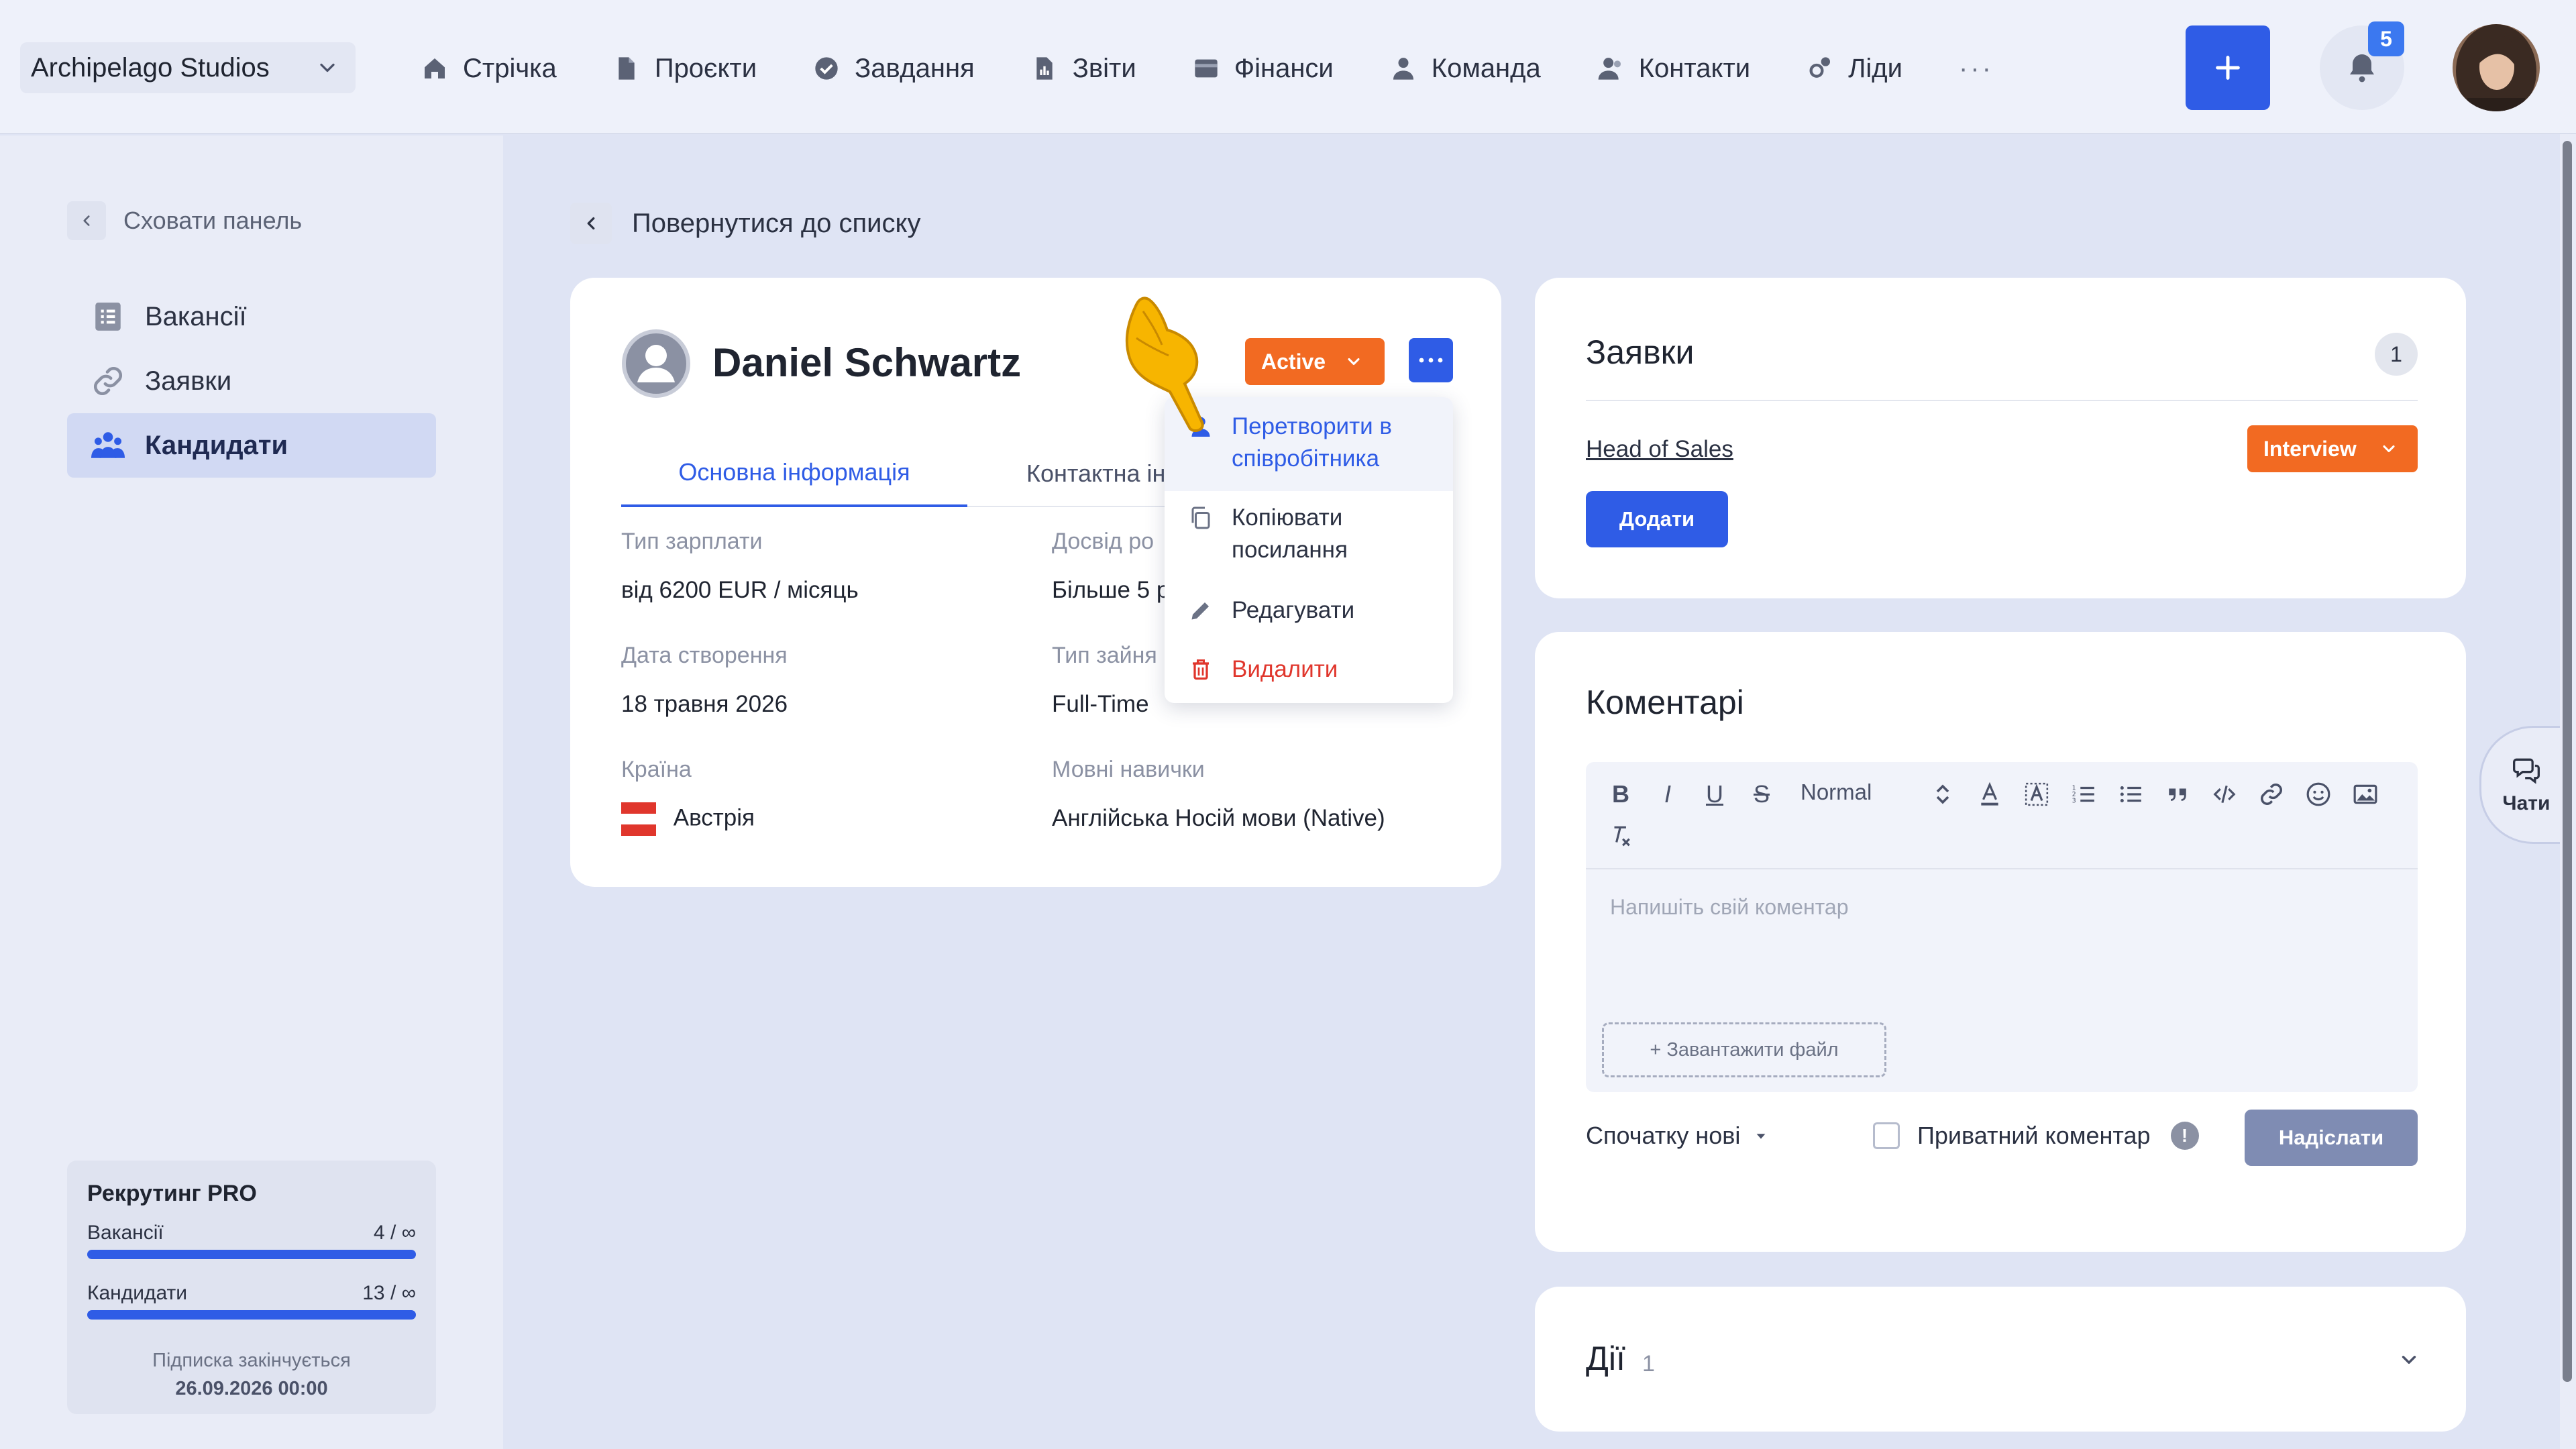 This screenshot has width=2576, height=1449. What do you see at coordinates (2318, 794) in the screenshot?
I see `emoji-icon` at bounding box center [2318, 794].